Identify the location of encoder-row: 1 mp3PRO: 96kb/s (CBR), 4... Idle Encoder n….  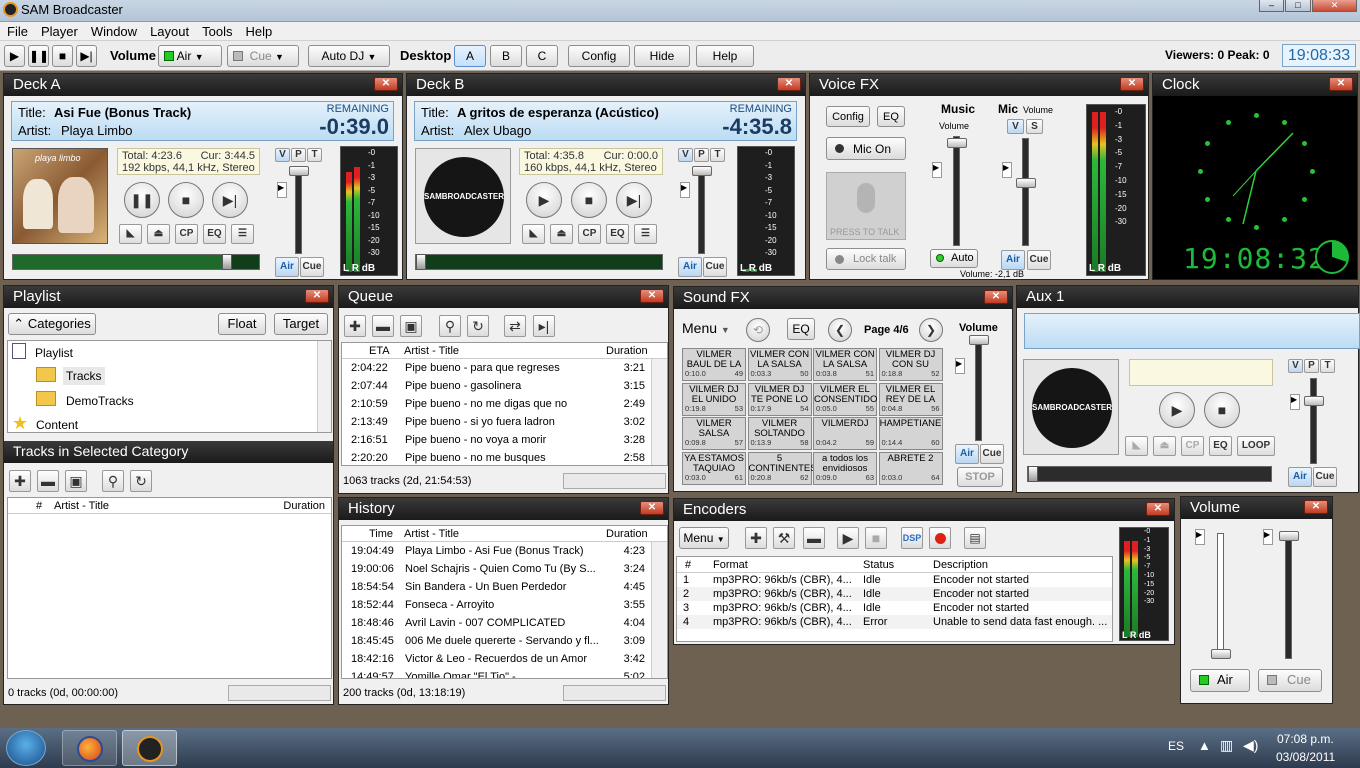
(894, 580).